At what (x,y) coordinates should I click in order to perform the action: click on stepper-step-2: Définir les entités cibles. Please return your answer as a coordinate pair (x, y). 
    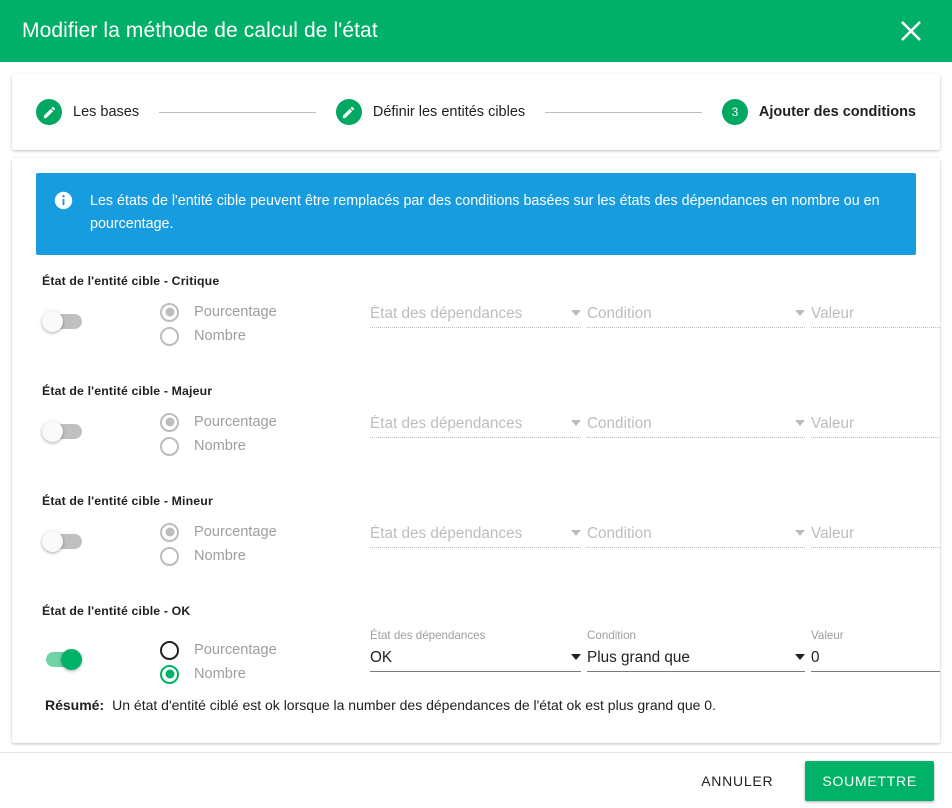
    Looking at the image, I should click on (430, 112).